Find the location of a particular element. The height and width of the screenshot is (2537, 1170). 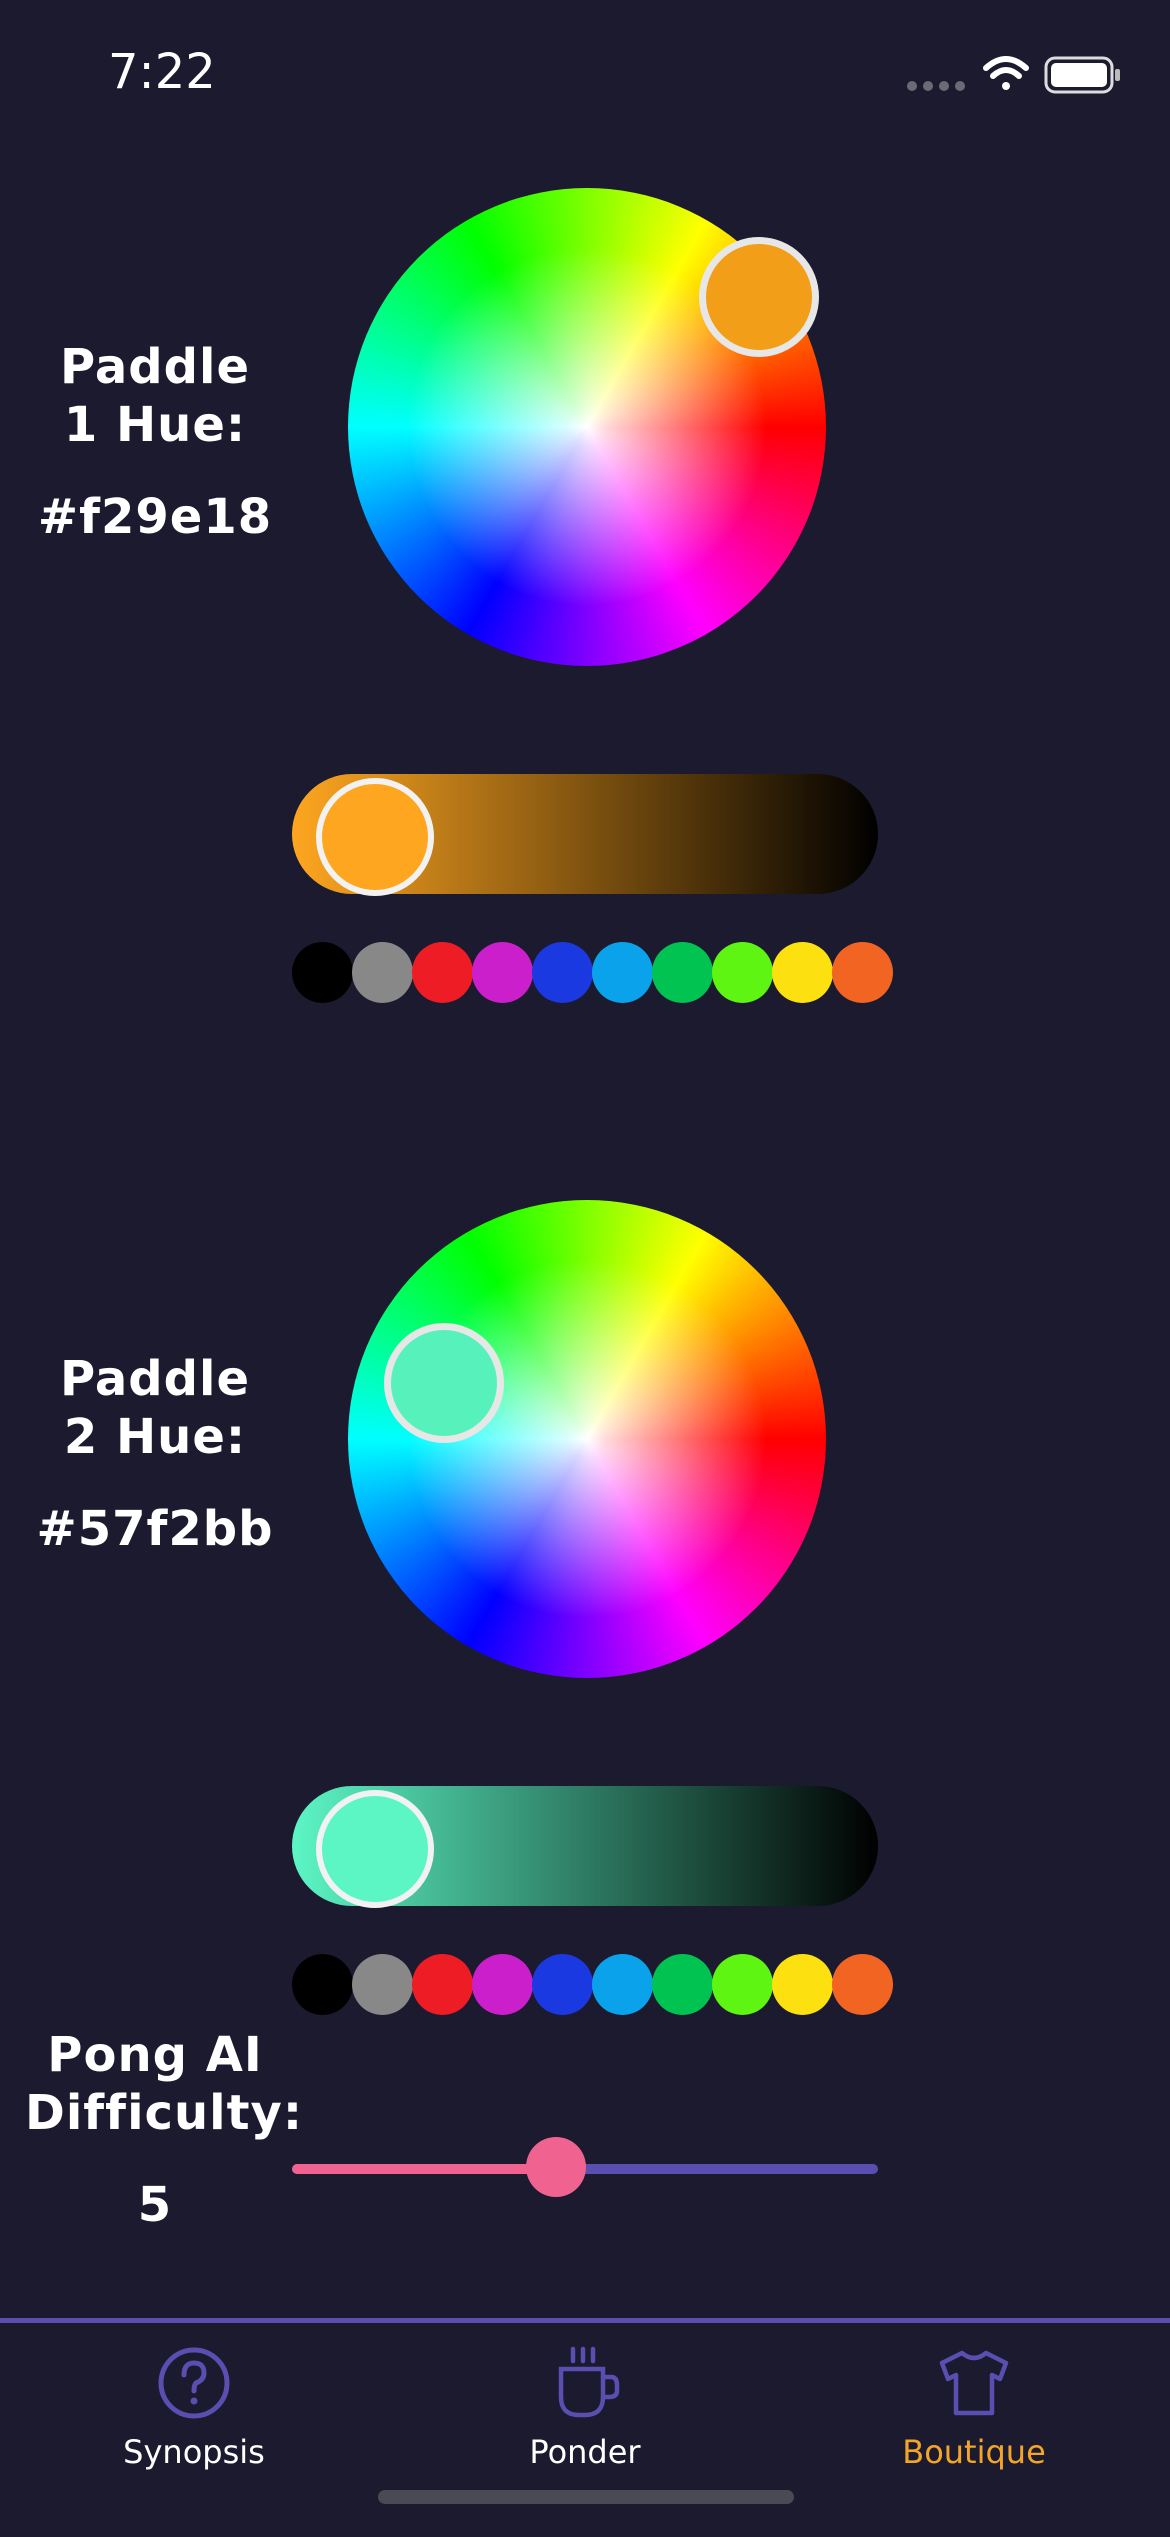

question-circle-icon is located at coordinates (194, 2383).